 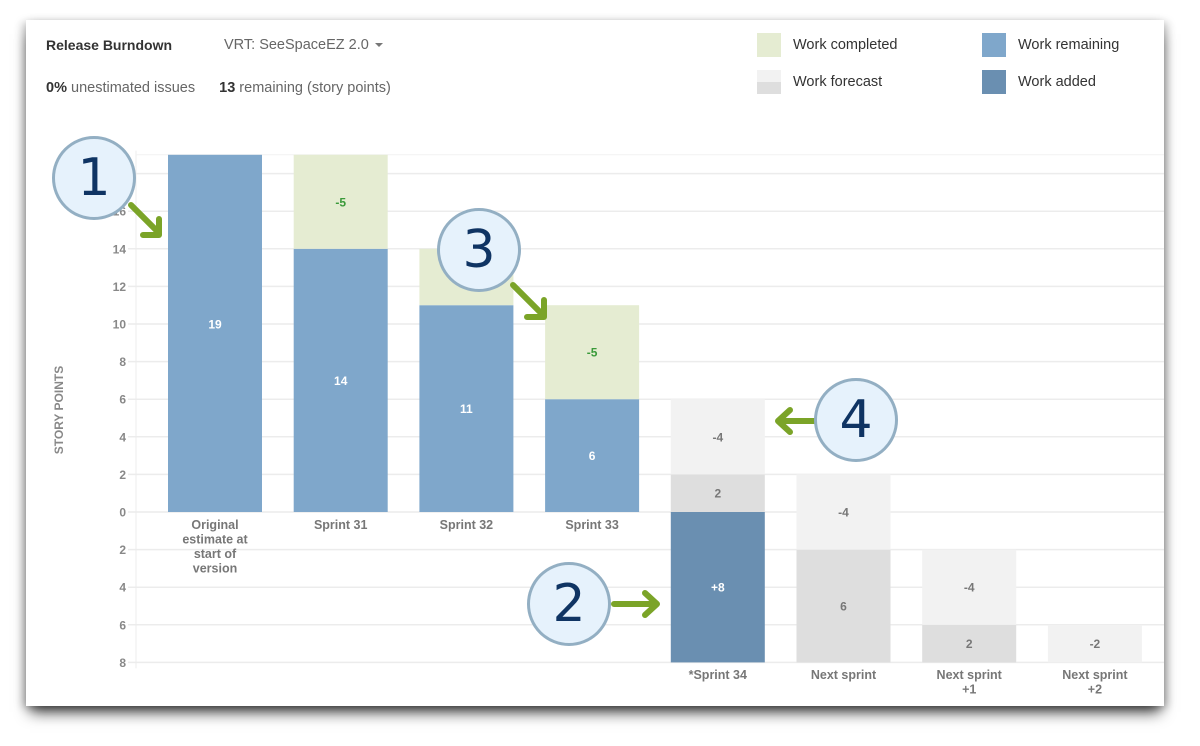 What do you see at coordinates (94, 178) in the screenshot?
I see `callout-1: 1` at bounding box center [94, 178].